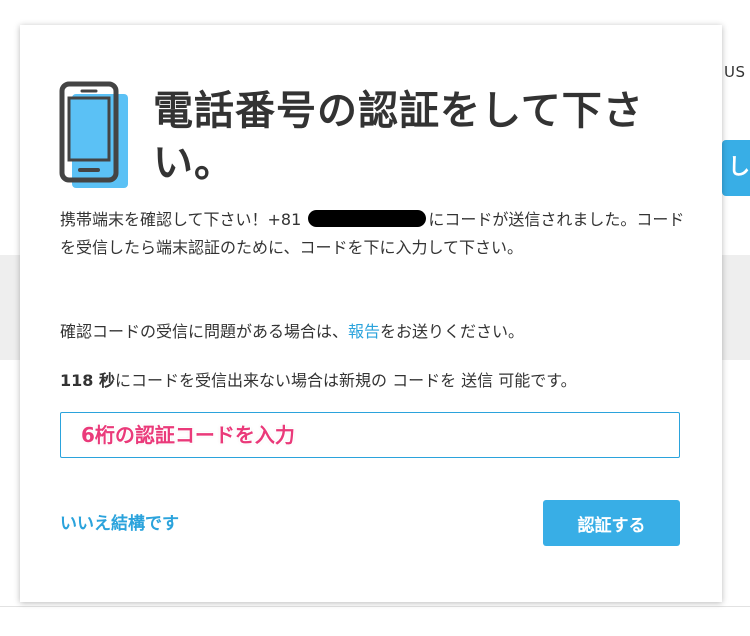 This screenshot has height=636, width=750. Describe the element at coordinates (87, 380) in the screenshot. I see `countdown-timer: 118 秒` at that location.